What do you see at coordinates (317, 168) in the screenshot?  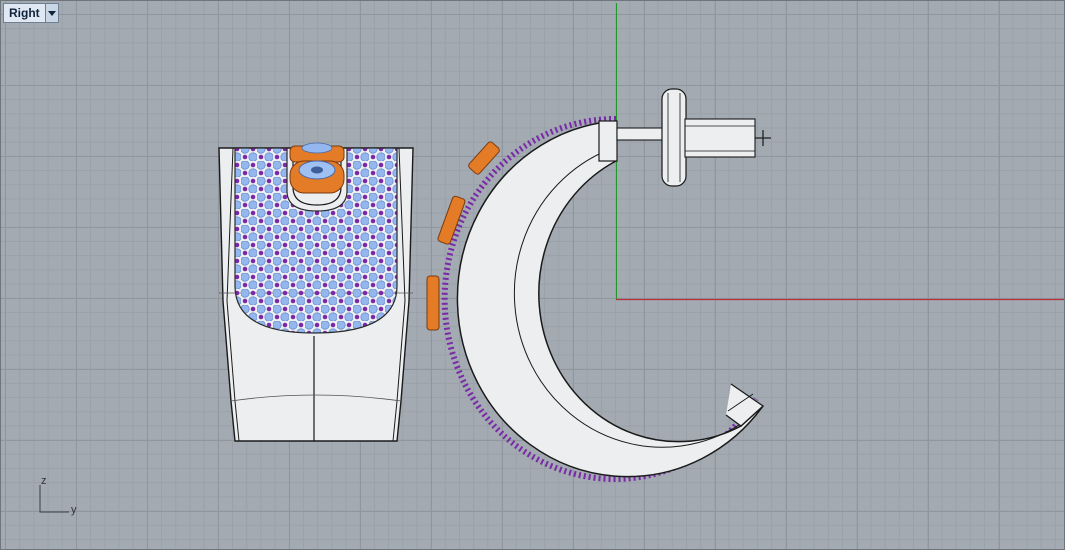 I see `orange-bezel-stone` at bounding box center [317, 168].